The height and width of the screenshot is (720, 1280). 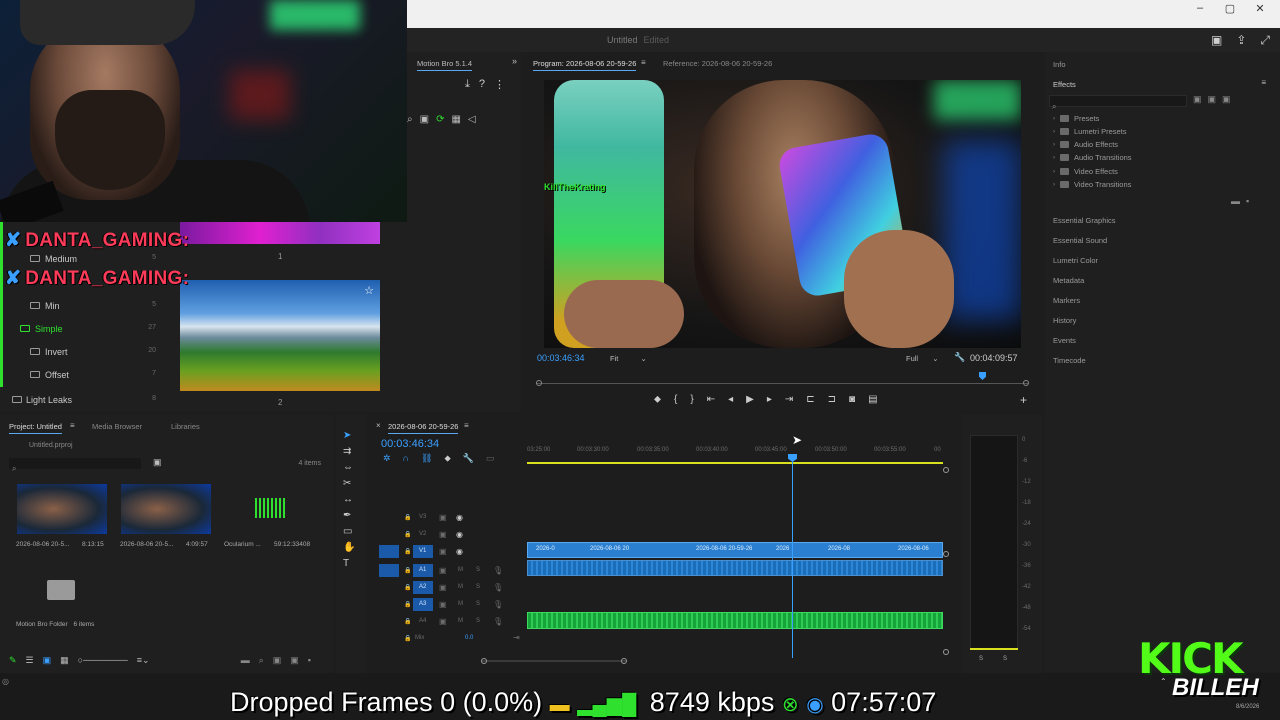 What do you see at coordinates (1085, 171) in the screenshot?
I see `tree-video-effects: › Video Effects` at bounding box center [1085, 171].